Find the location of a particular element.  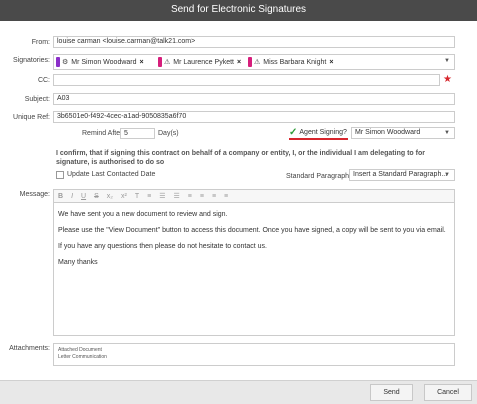

align-left-icon: ≡ is located at coordinates (190, 196).